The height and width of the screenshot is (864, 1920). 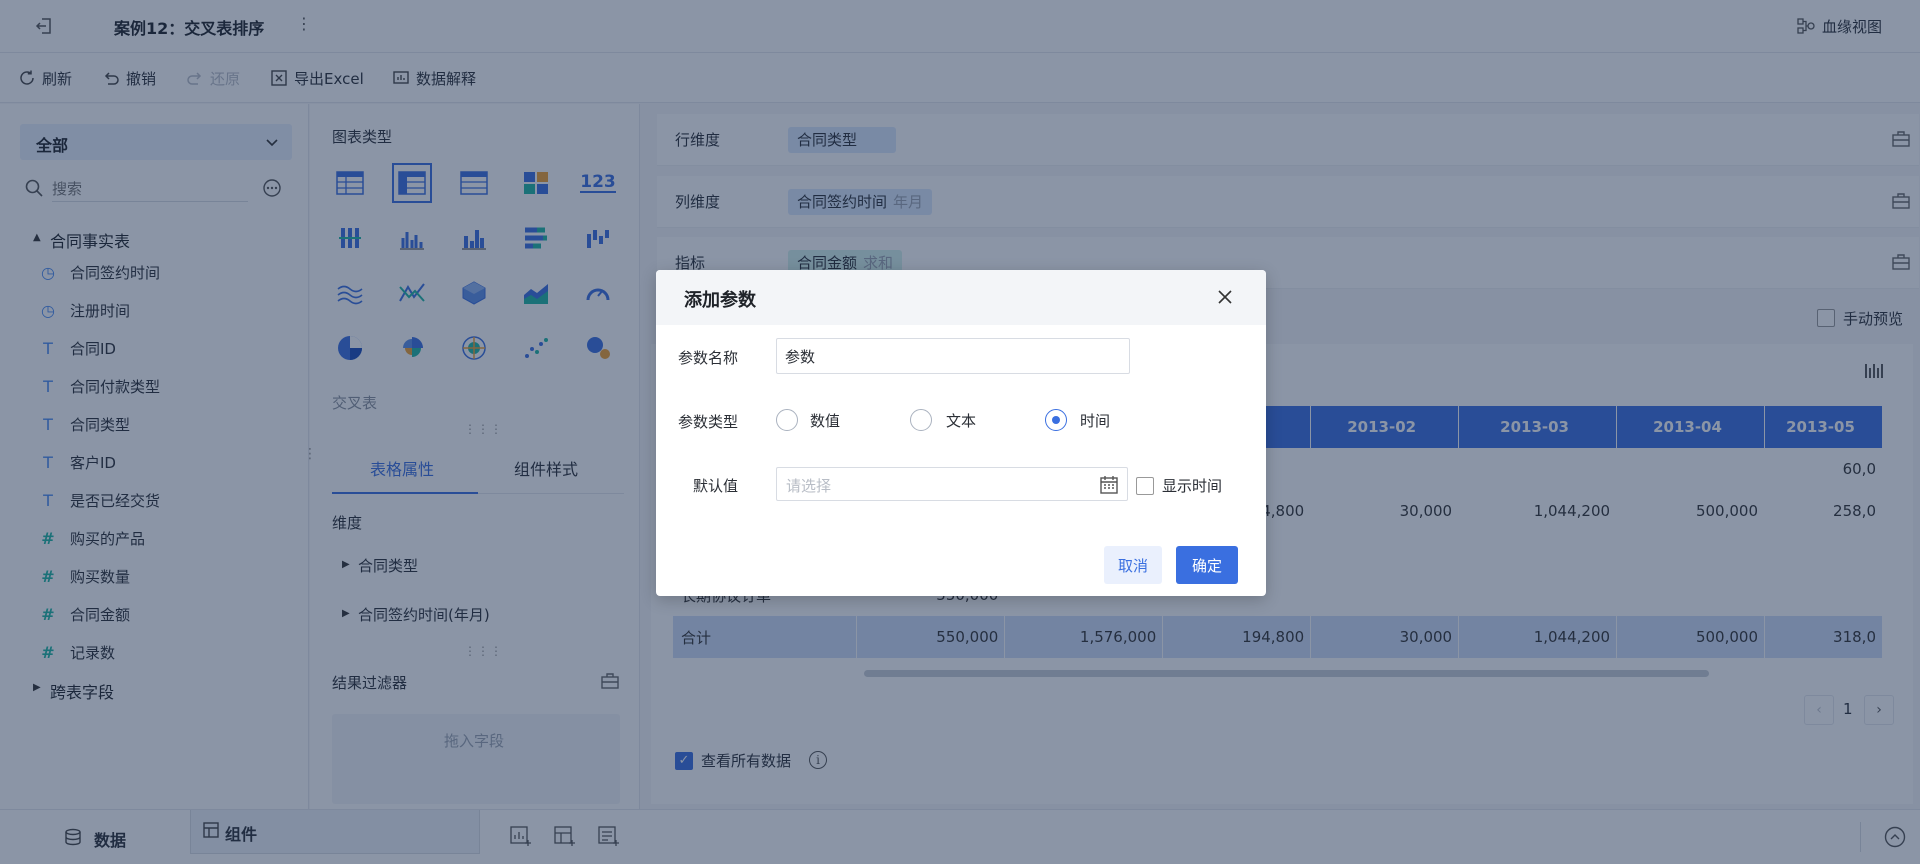 I want to click on show-time-label: 显示时间, so click(x=1192, y=486).